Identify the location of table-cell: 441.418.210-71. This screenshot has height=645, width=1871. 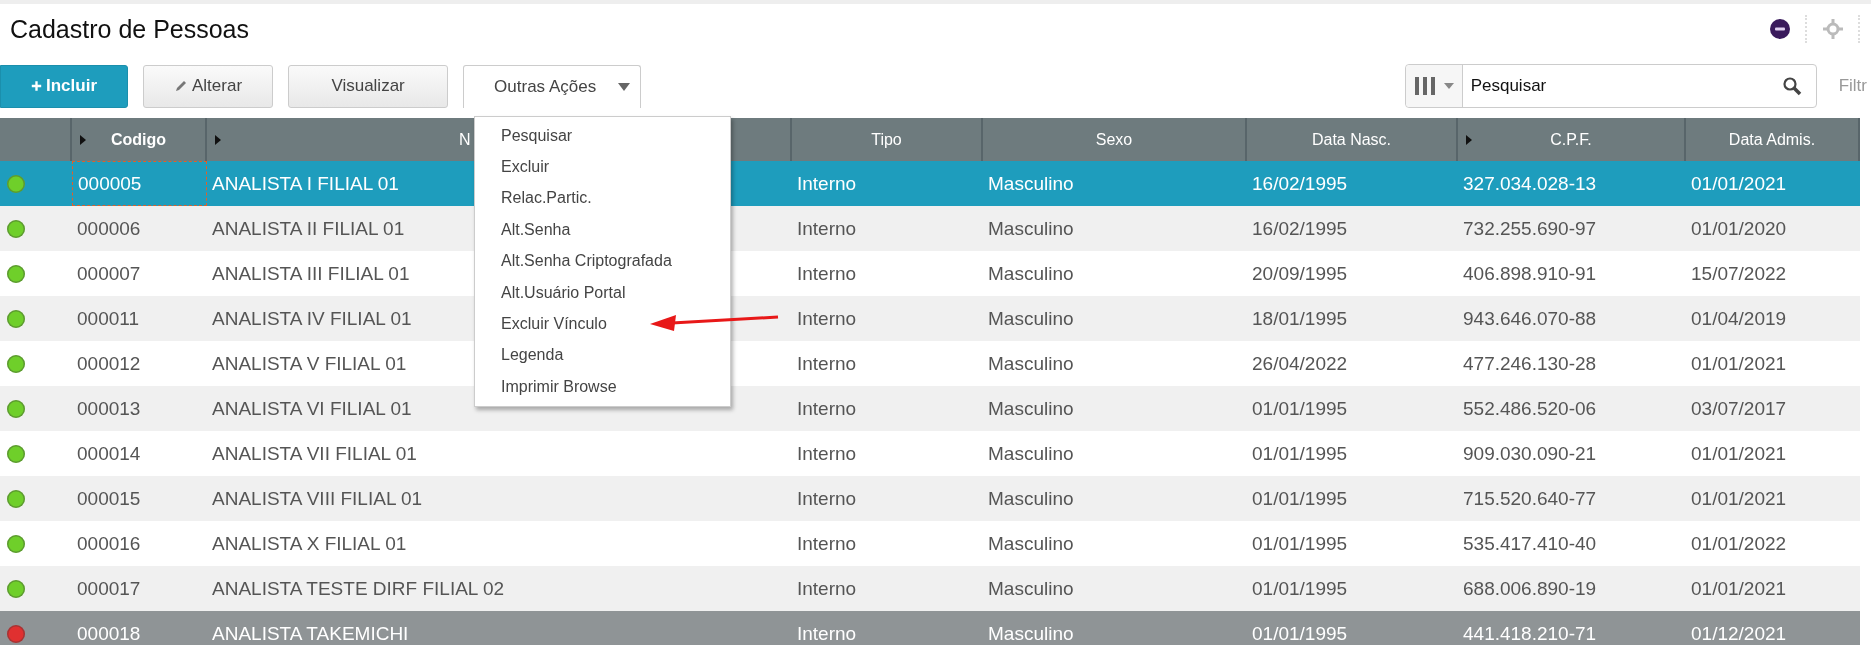
(1530, 633).